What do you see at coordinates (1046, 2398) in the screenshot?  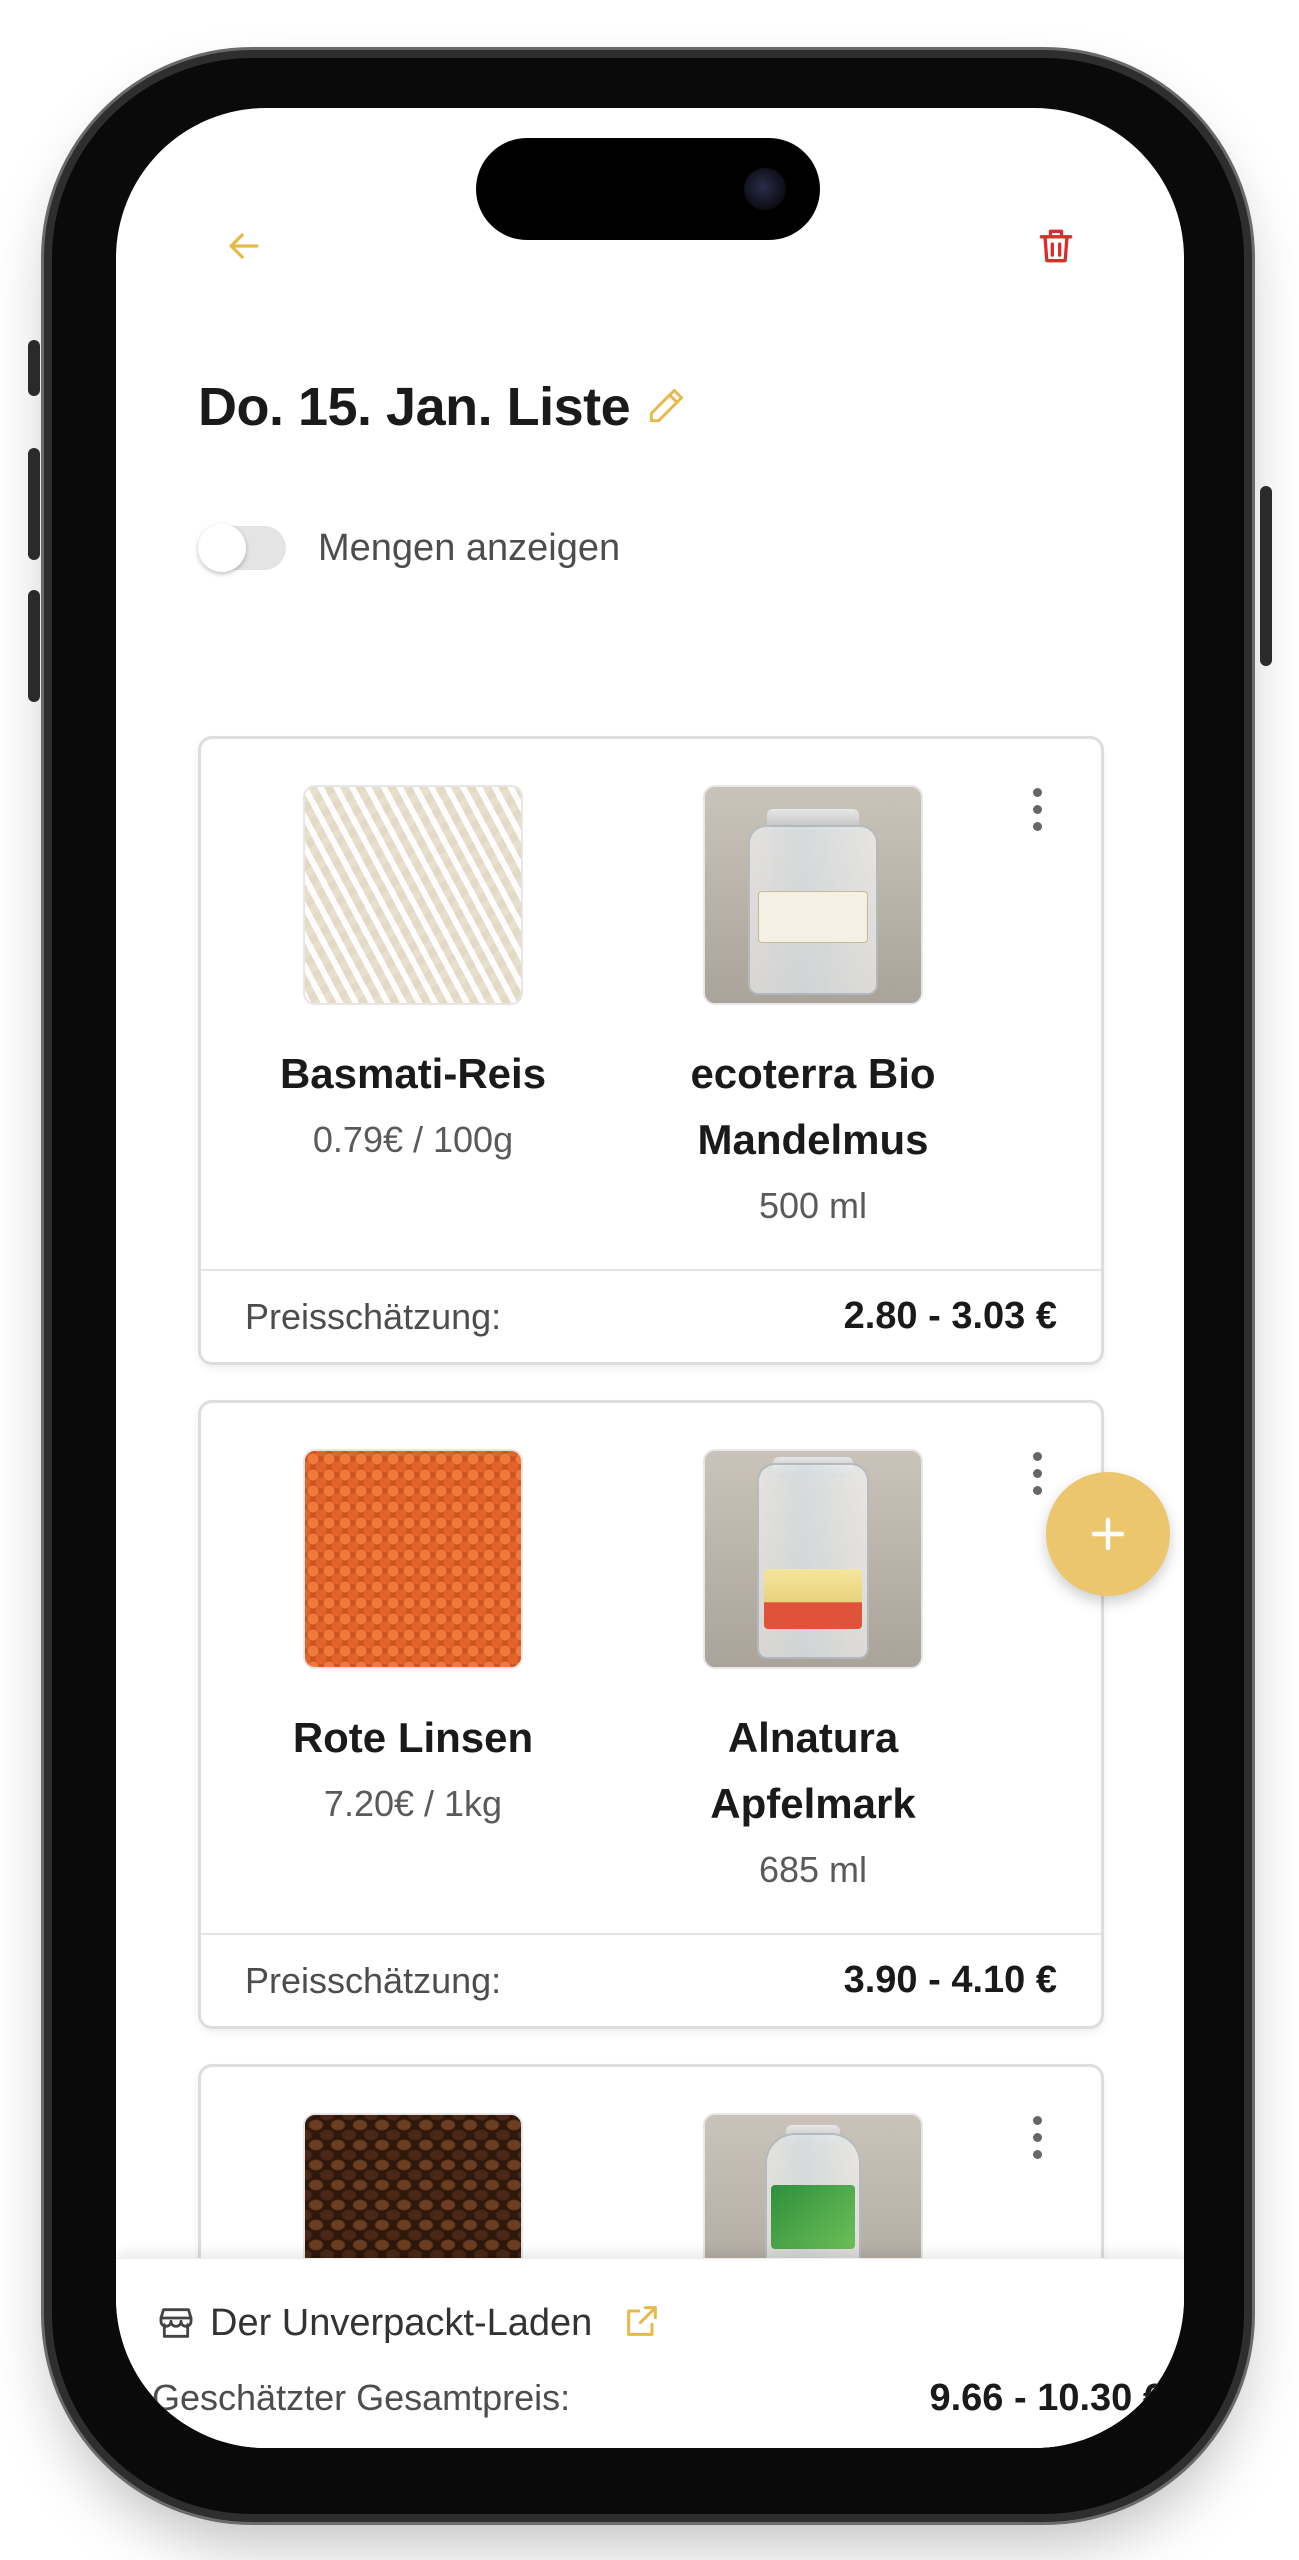 I see `total-value: 9.66 - 10.30 €` at bounding box center [1046, 2398].